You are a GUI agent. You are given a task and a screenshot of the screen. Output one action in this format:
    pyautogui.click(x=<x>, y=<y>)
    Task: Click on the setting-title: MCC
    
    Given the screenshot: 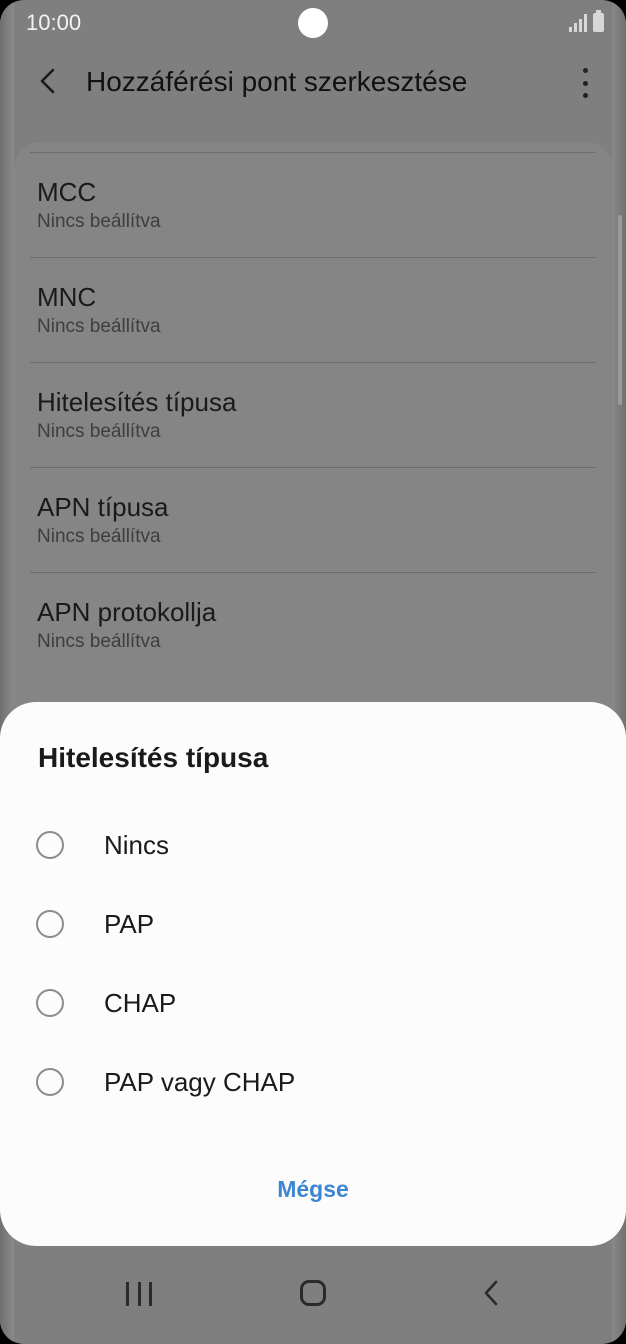 What is the action you would take?
    pyautogui.click(x=67, y=192)
    